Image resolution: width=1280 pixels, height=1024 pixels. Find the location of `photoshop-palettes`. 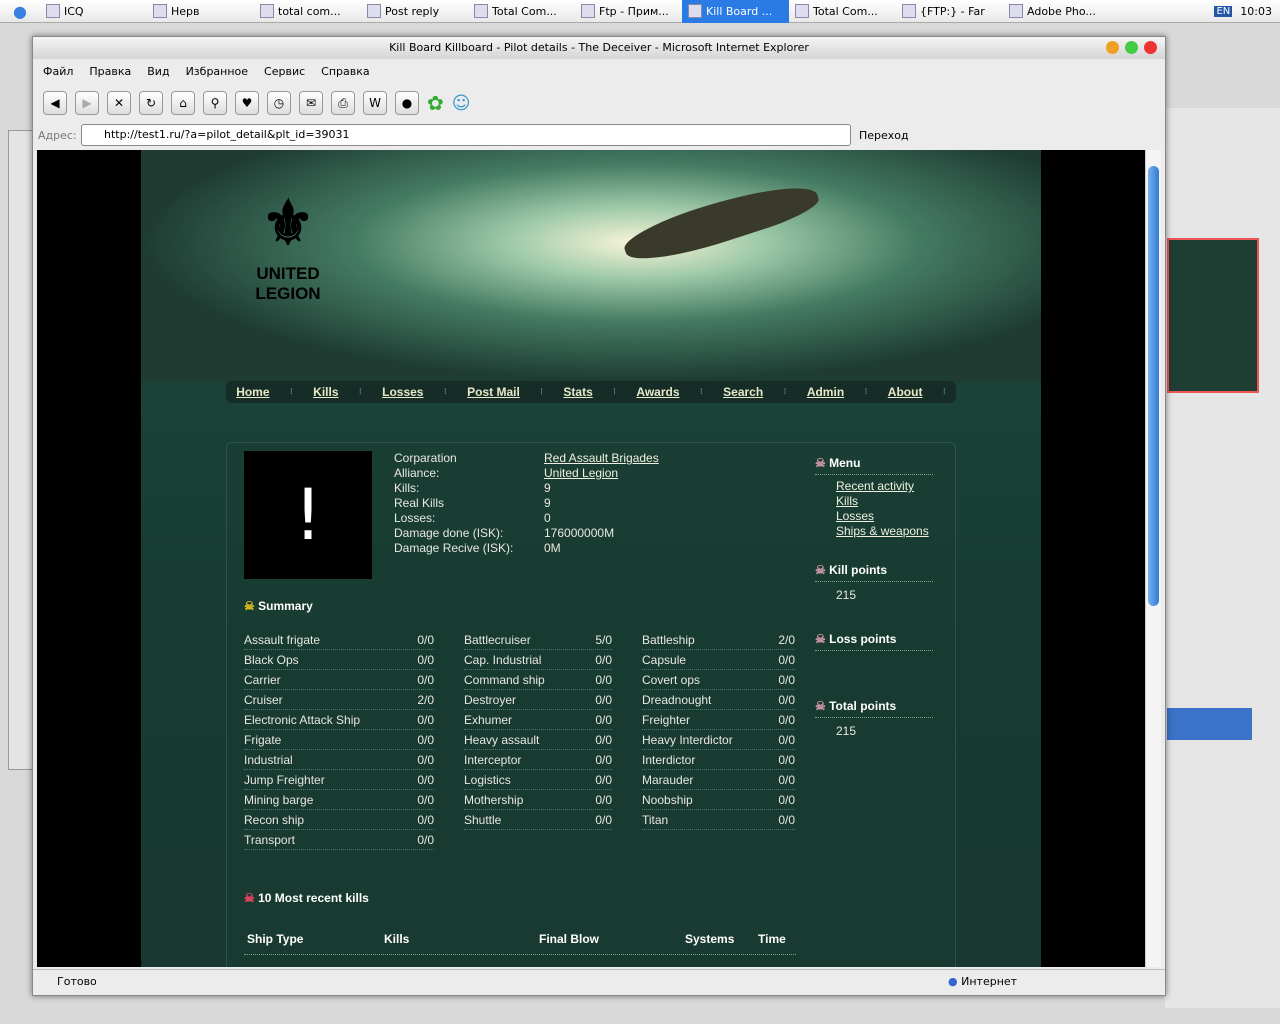

photoshop-palettes is located at coordinates (1222, 558).